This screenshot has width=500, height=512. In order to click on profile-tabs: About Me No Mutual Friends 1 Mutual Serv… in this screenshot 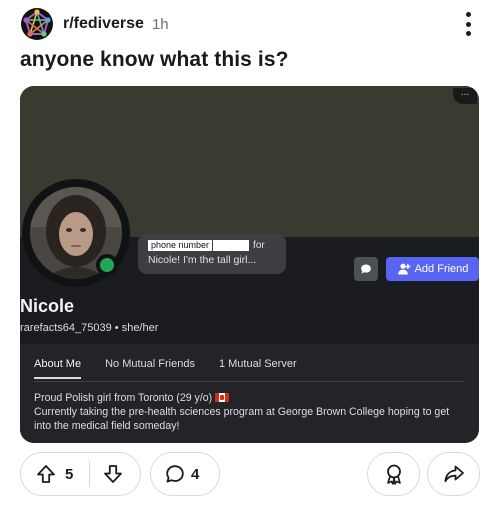, I will do `click(177, 368)`.